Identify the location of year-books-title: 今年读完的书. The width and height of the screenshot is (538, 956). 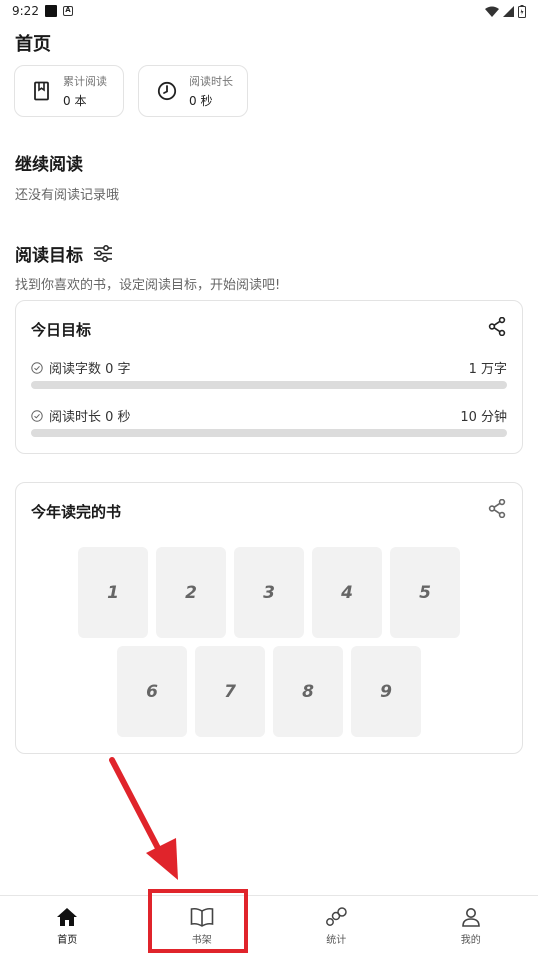
(76, 512).